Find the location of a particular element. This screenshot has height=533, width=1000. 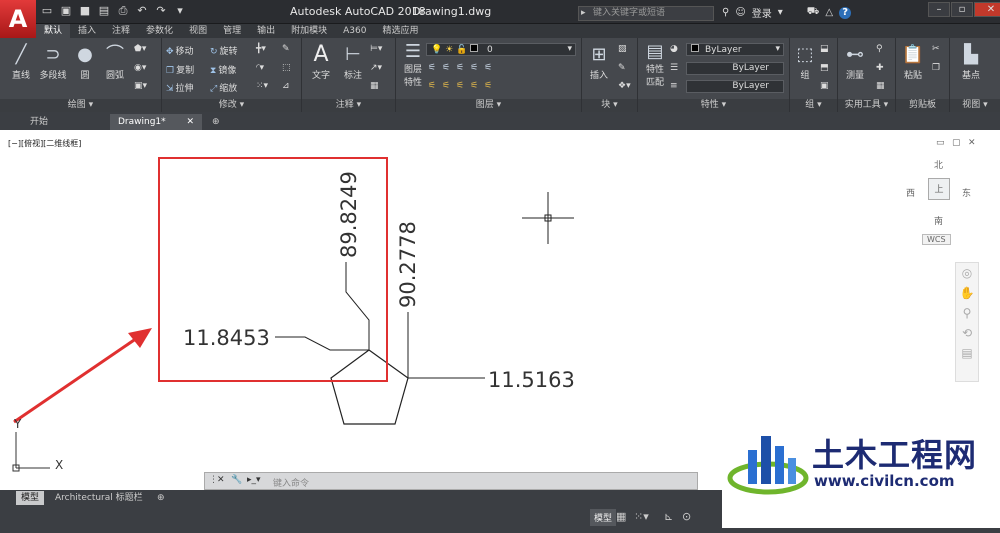

viewport-controls: [−][俯视][二维线框] is located at coordinates (44, 143).